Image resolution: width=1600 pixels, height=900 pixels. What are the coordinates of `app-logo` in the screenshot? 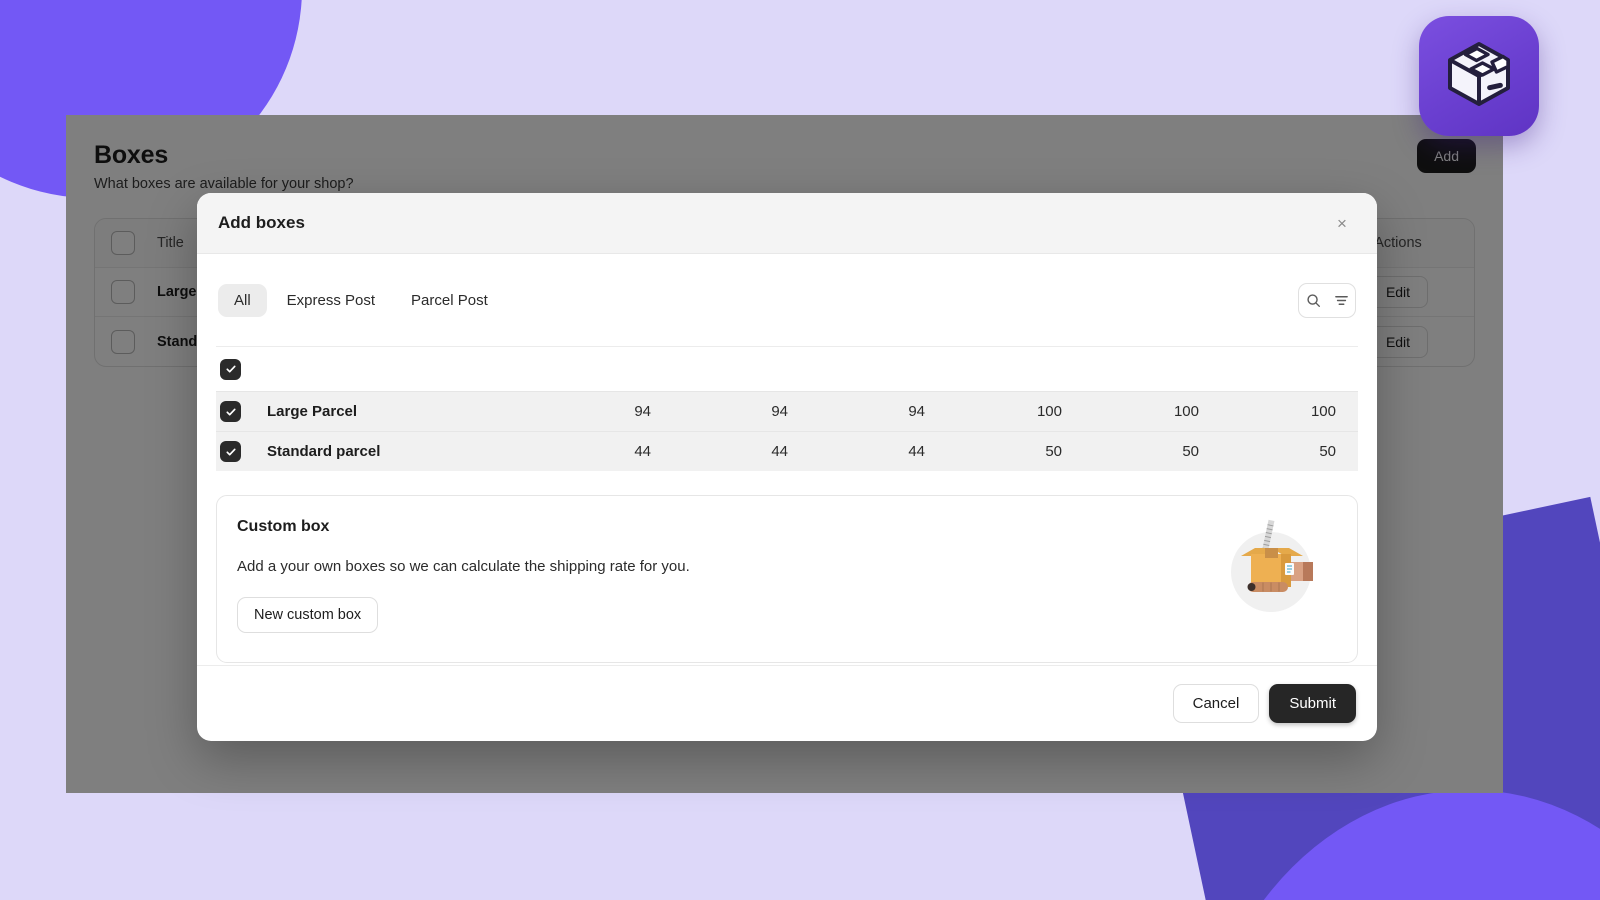 It's located at (1479, 76).